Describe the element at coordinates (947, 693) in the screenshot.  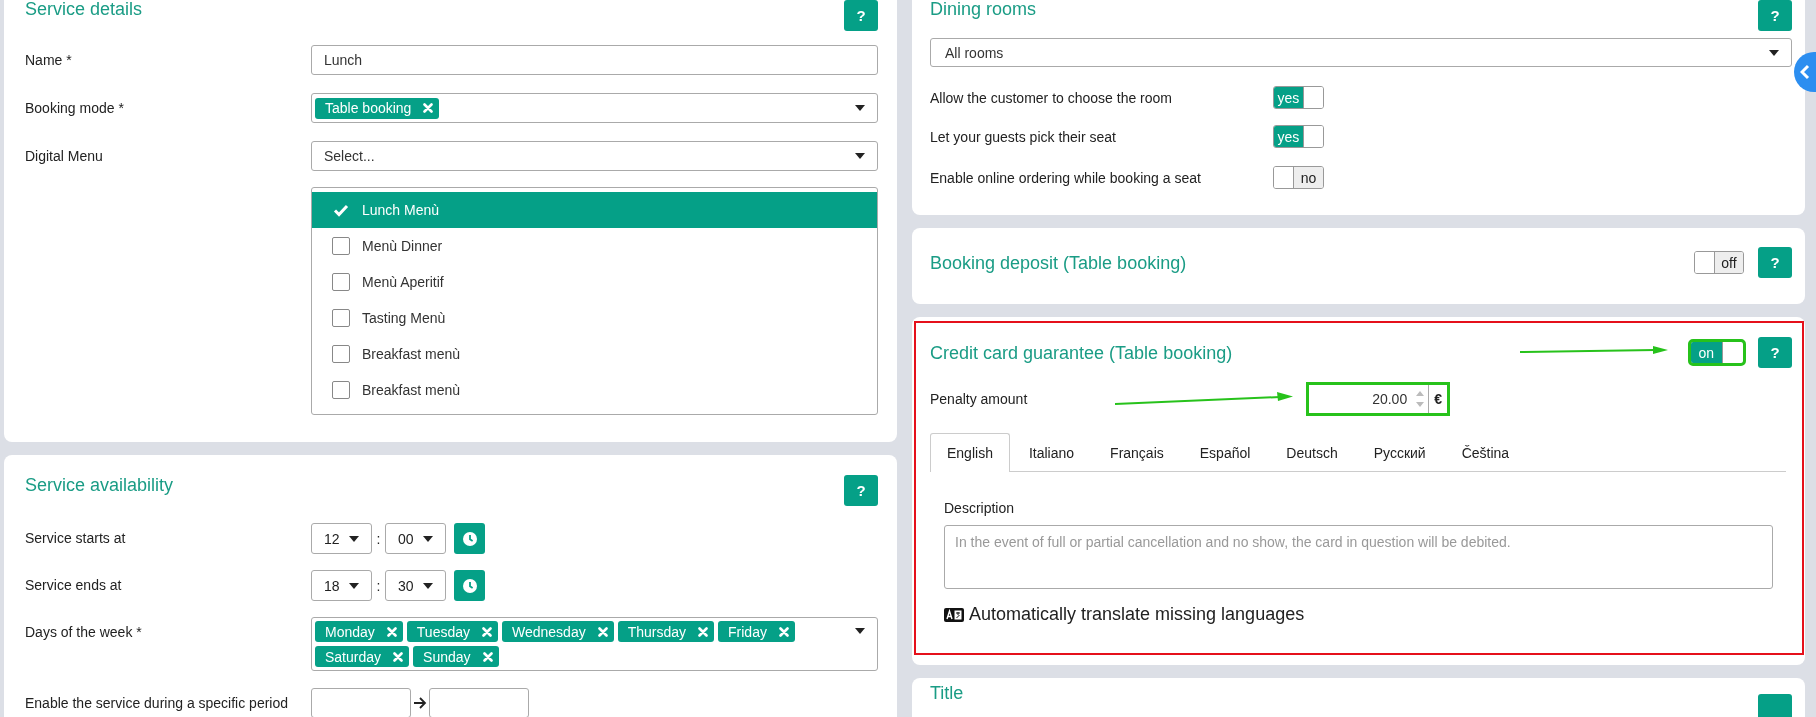
I see `section-title: Title` at that location.